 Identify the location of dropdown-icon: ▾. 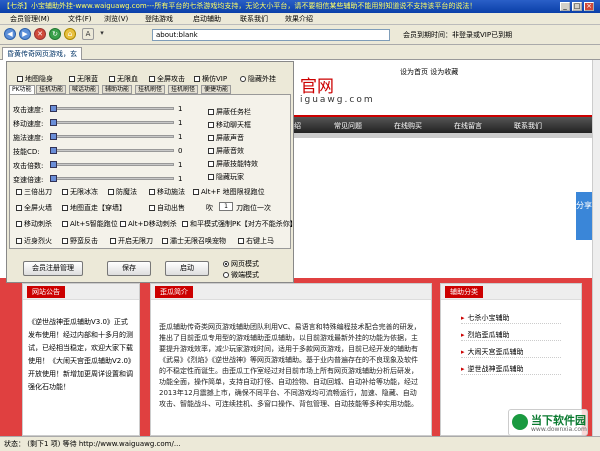
(102, 34).